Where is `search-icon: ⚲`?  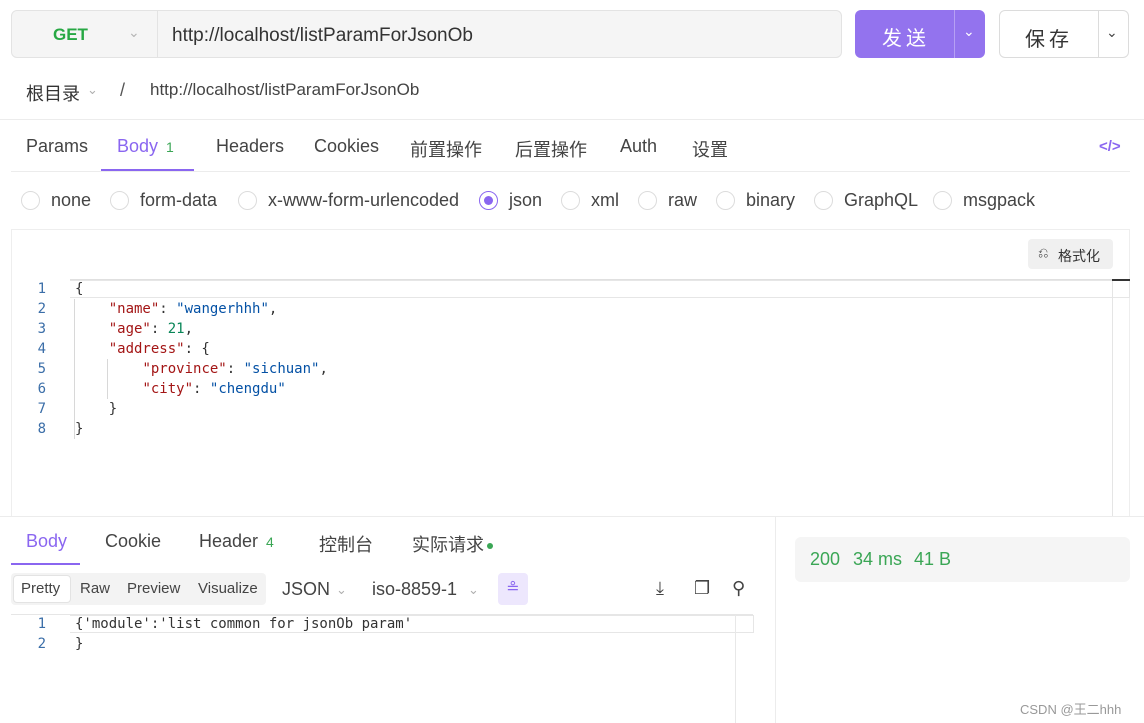 search-icon: ⚲ is located at coordinates (738, 588).